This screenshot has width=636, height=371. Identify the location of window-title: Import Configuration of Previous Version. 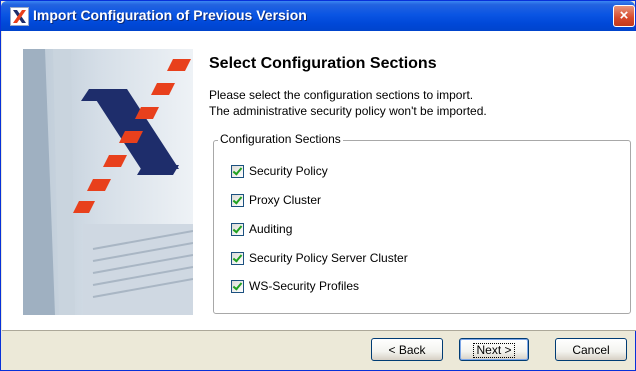
(170, 15).